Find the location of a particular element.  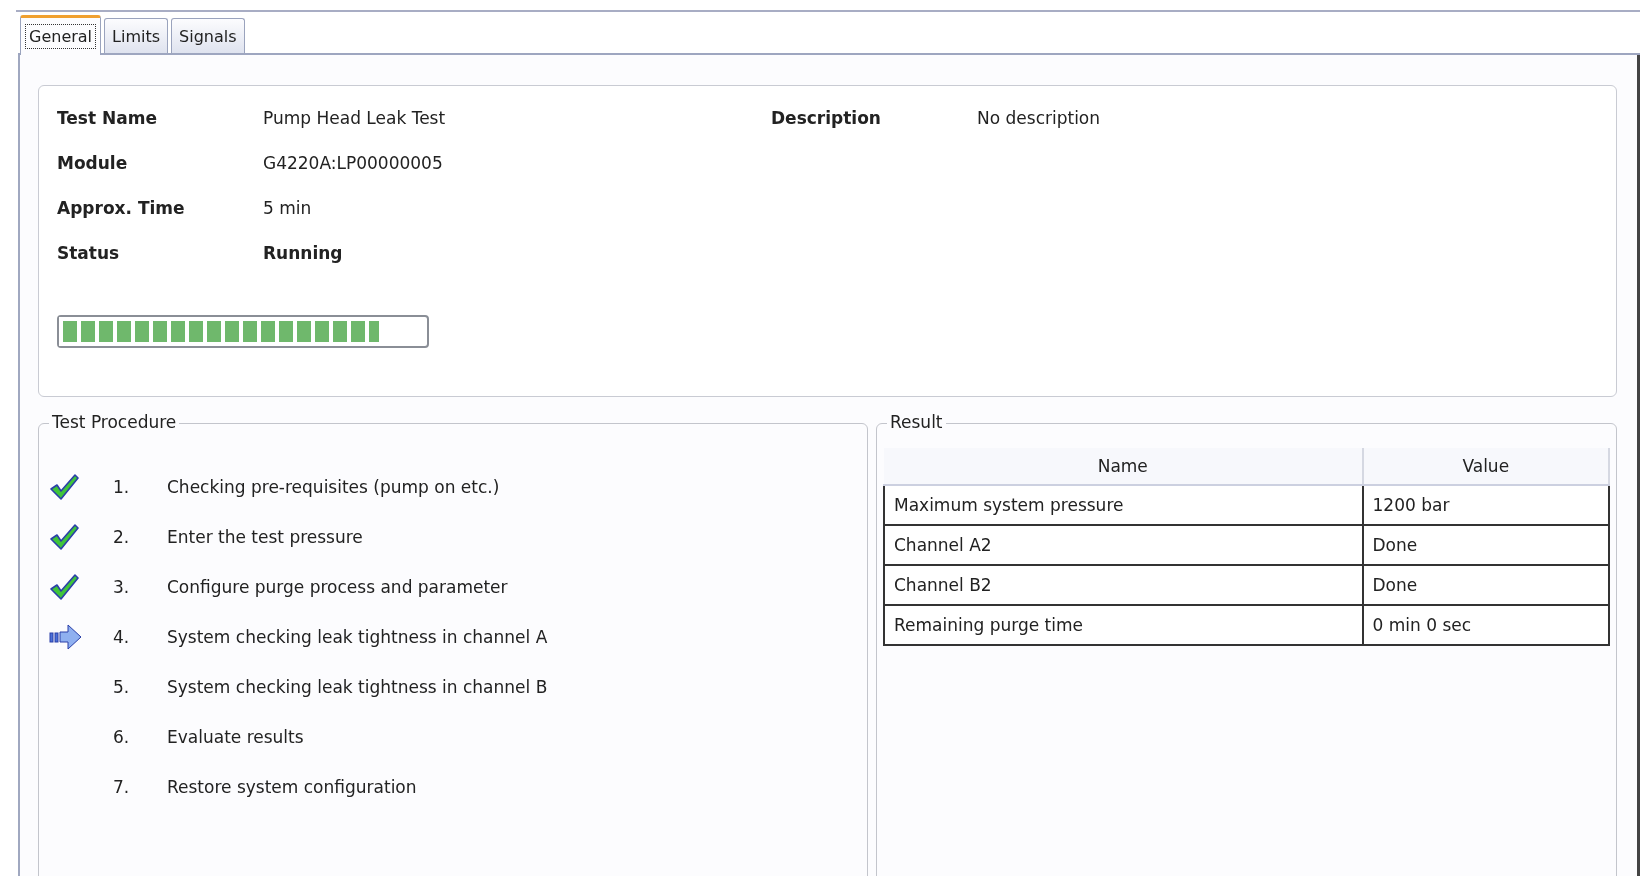

step-text: Restore system configuration is located at coordinates (292, 786).